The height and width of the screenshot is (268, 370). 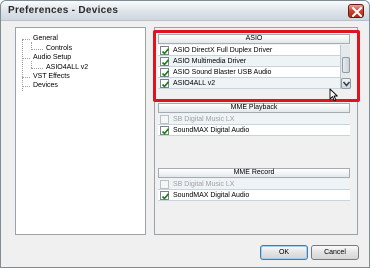 I want to click on mme-record-label-1: SoundMAX Digital Audio, so click(x=211, y=195).